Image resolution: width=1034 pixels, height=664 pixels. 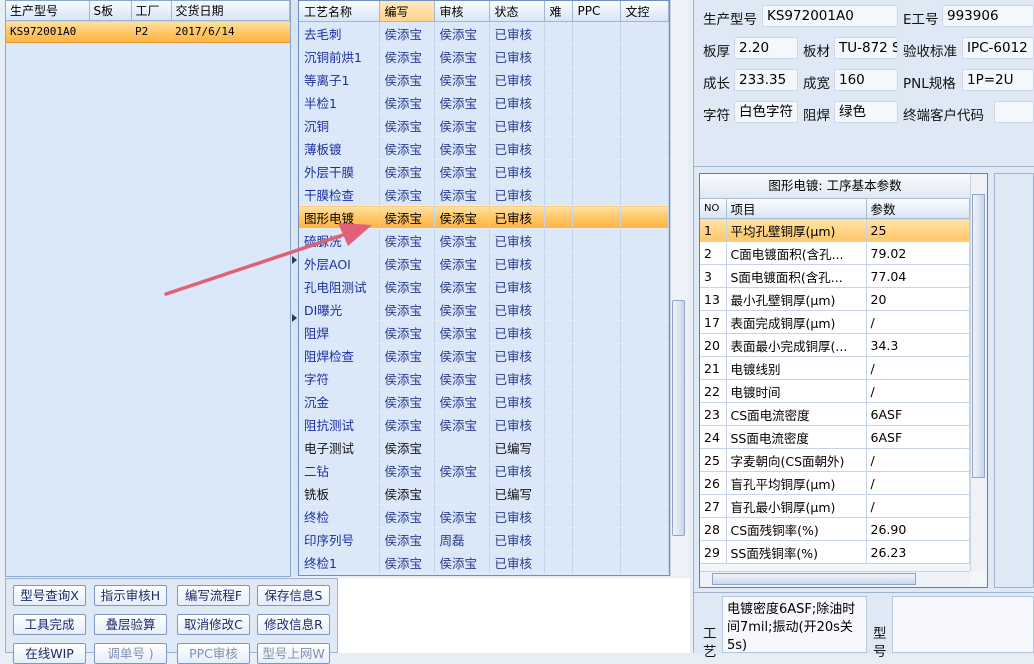 What do you see at coordinates (407, 11) in the screenshot?
I see `col-header-writer: 编写` at bounding box center [407, 11].